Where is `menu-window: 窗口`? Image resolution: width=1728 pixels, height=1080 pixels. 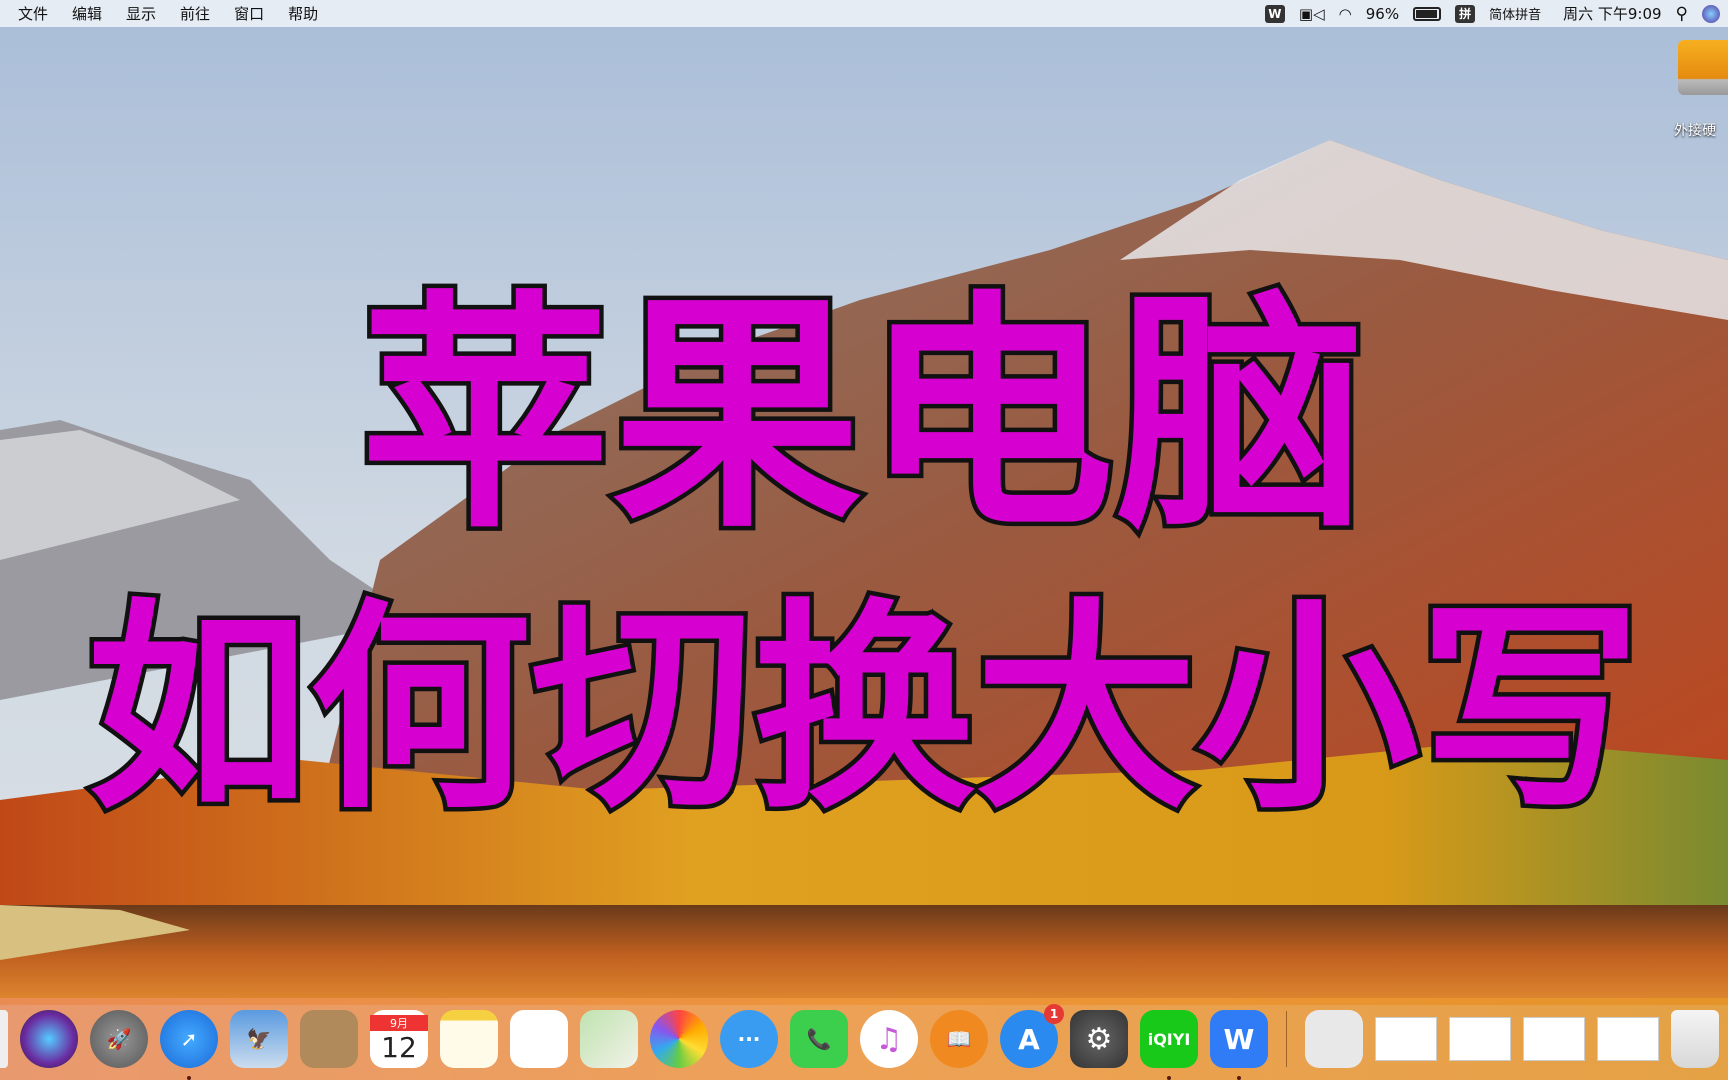
menu-window: 窗口 is located at coordinates (249, 13).